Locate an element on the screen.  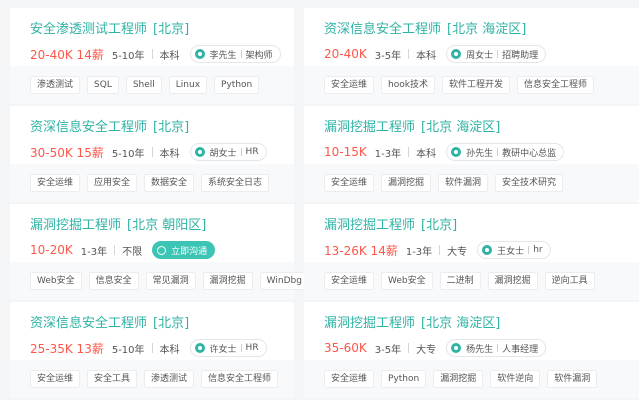
job-education: 大专 is located at coordinates (457, 252).